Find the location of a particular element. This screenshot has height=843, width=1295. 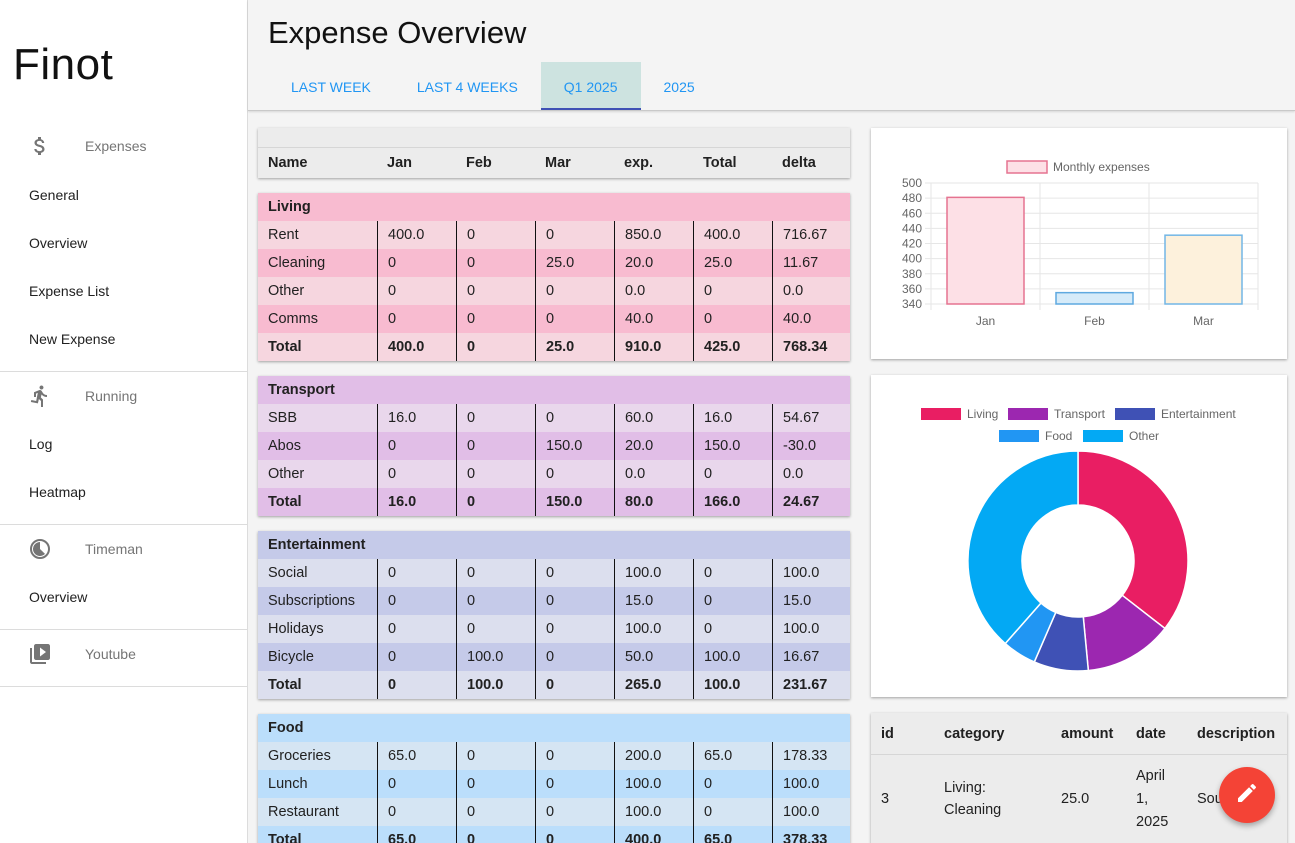

page-title: Expense Overview is located at coordinates (397, 32).